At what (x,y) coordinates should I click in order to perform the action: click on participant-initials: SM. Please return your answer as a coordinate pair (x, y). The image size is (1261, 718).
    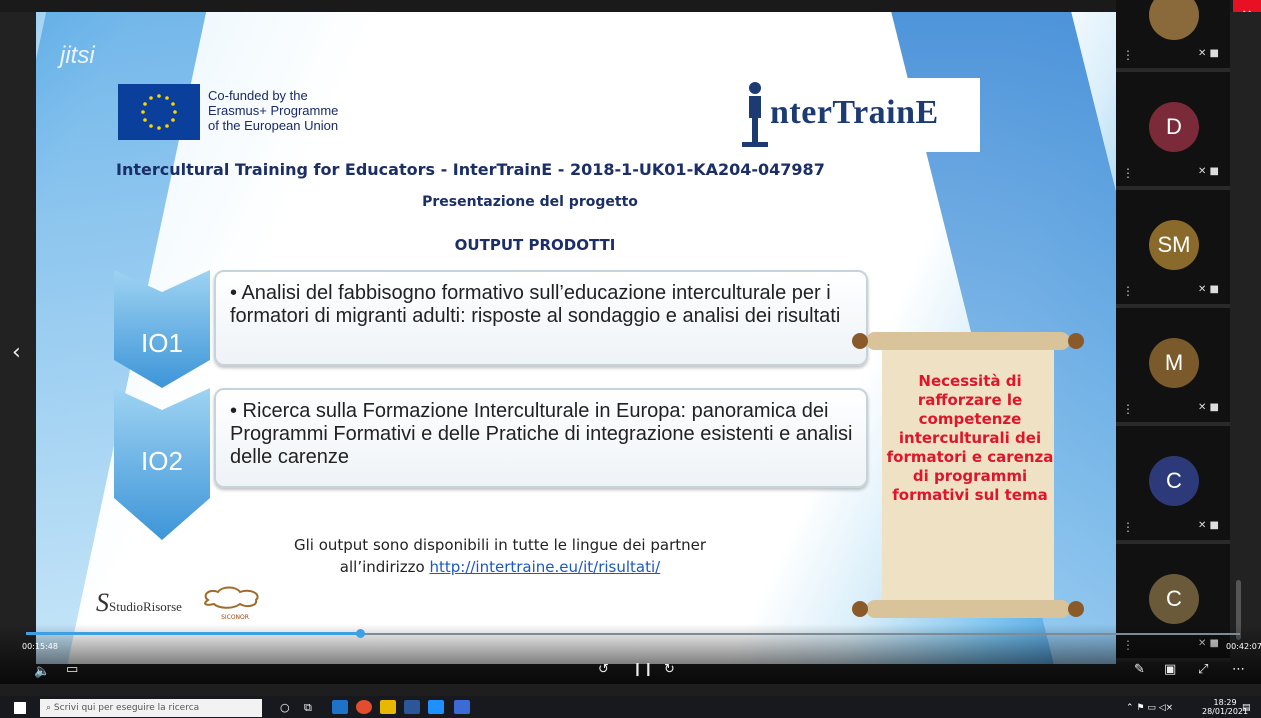
    Looking at the image, I should click on (1174, 244).